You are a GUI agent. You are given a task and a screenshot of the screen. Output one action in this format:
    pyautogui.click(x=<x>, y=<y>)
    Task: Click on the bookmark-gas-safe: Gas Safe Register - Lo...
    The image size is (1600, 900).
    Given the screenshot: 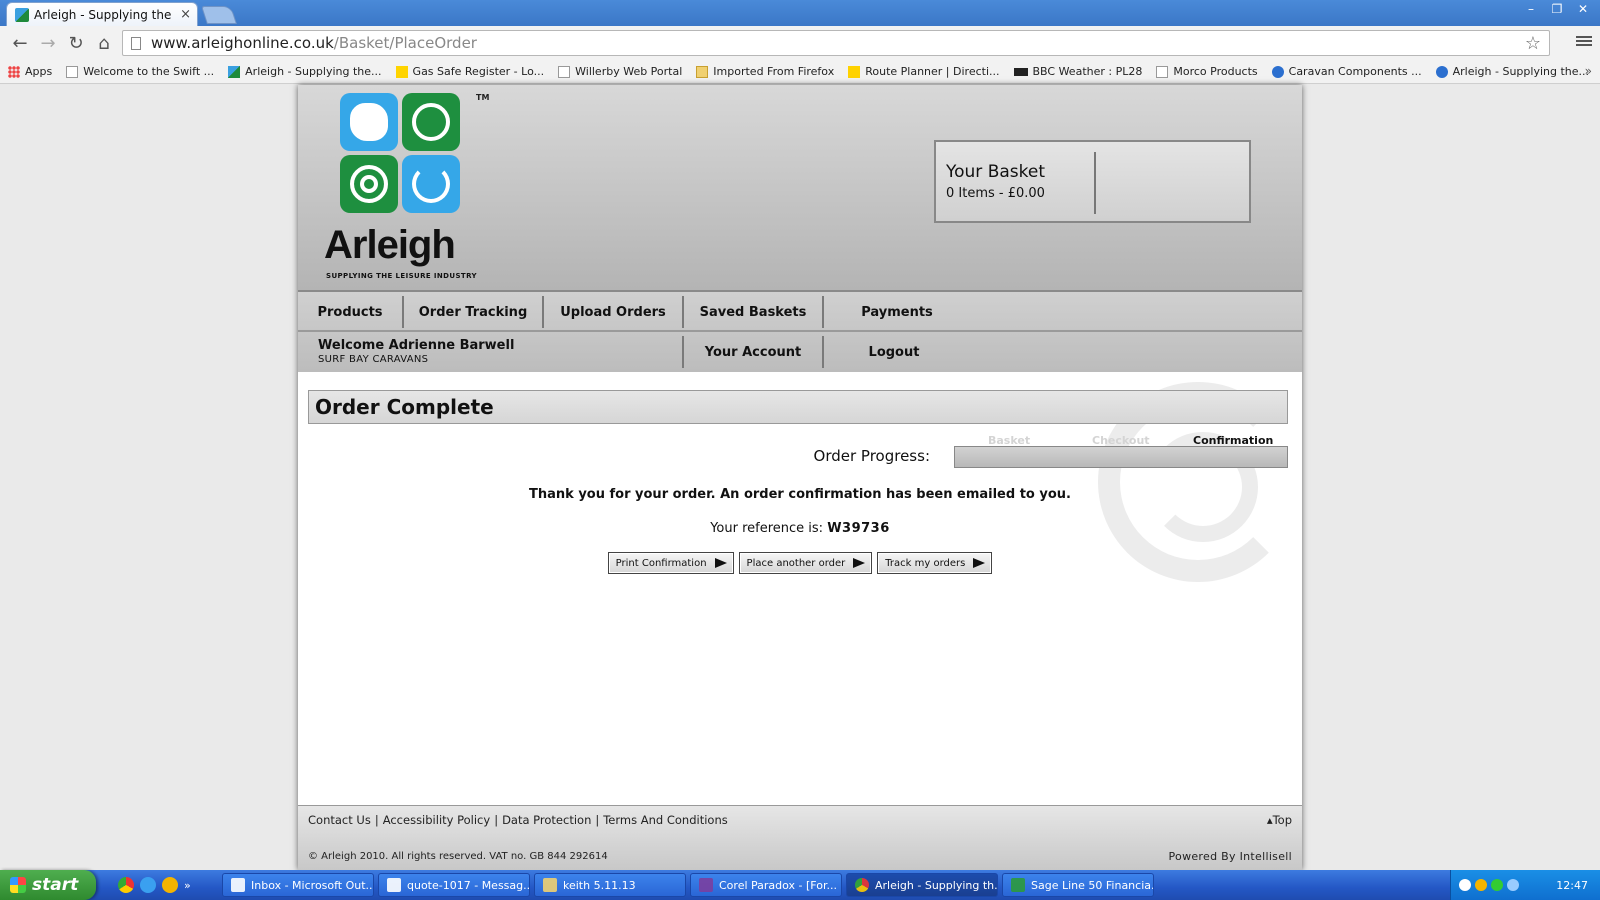 What is the action you would take?
    pyautogui.click(x=469, y=71)
    